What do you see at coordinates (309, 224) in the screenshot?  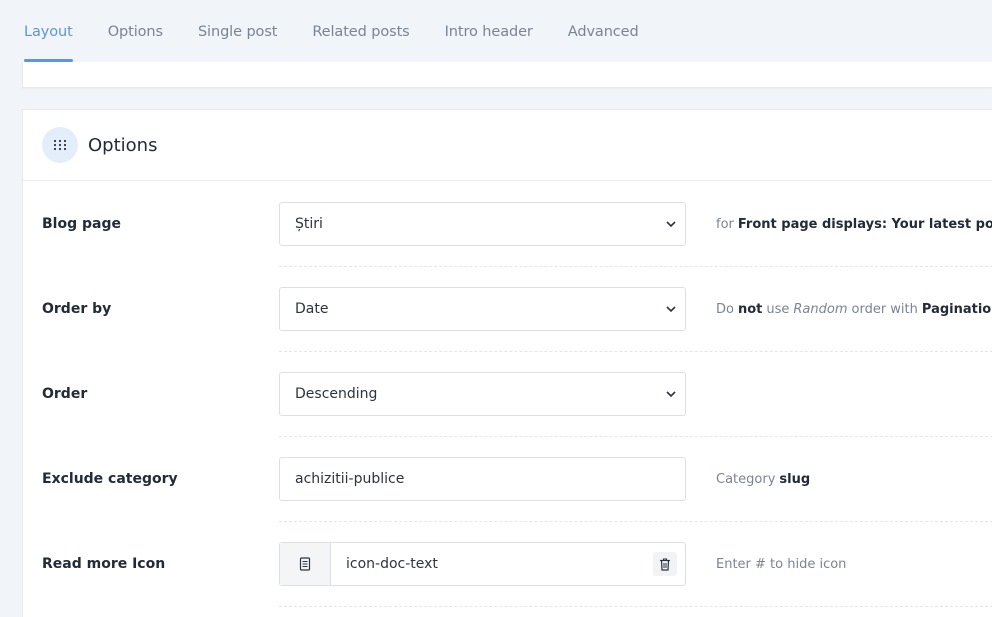 I see `blog-page-value: Știri` at bounding box center [309, 224].